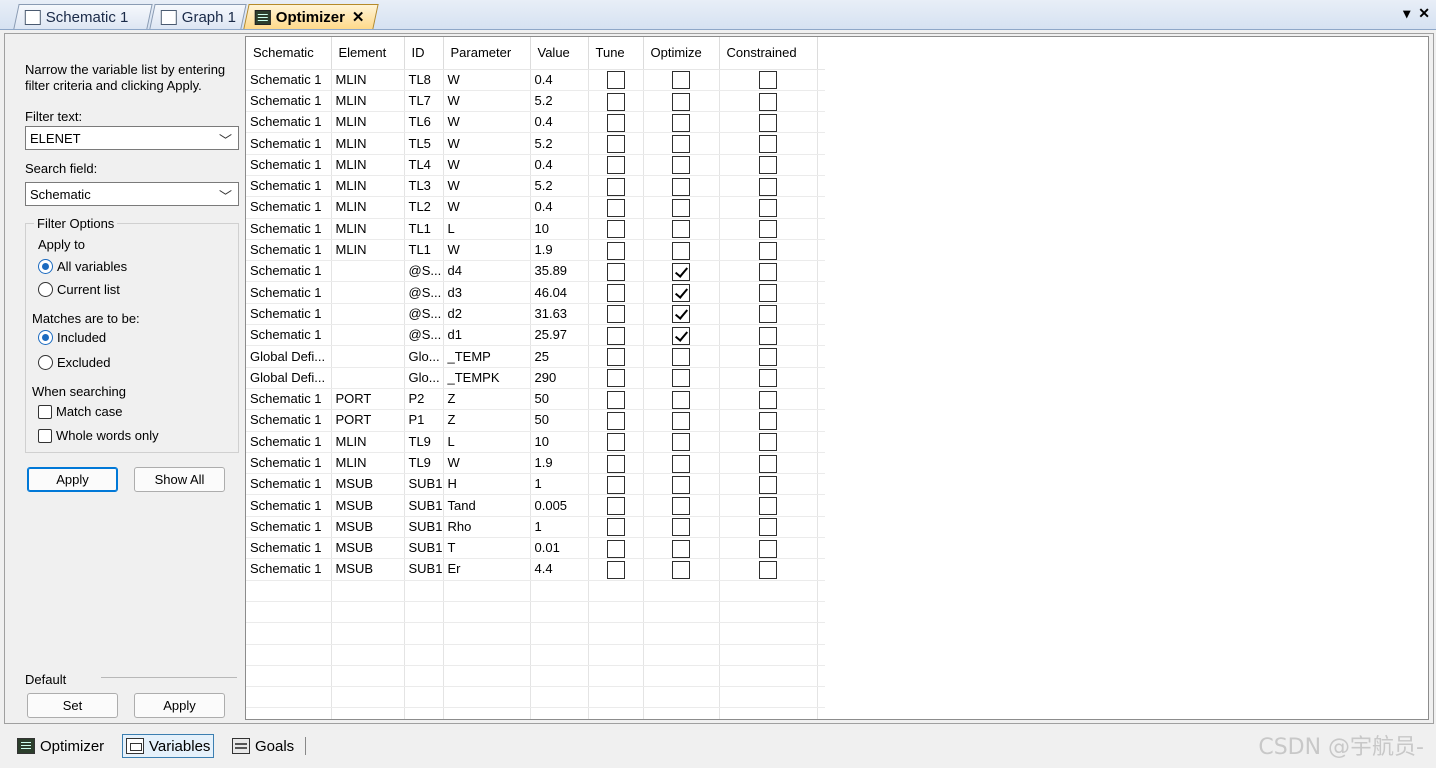 The image size is (1436, 768). I want to click on column-header-constrained: Constrained, so click(768, 53).